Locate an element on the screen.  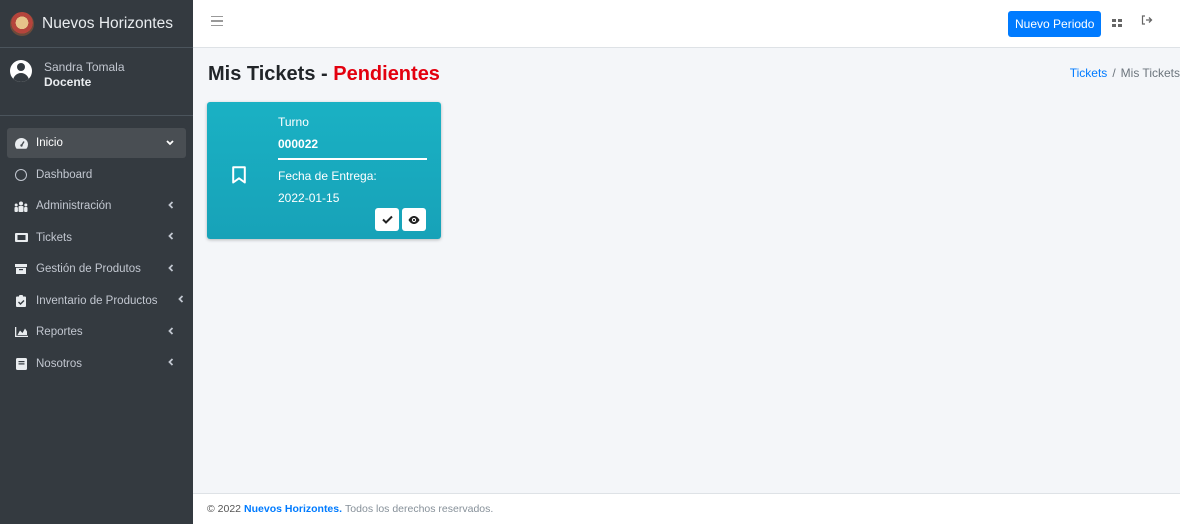
chevron-down-icon is located at coordinates (170, 143).